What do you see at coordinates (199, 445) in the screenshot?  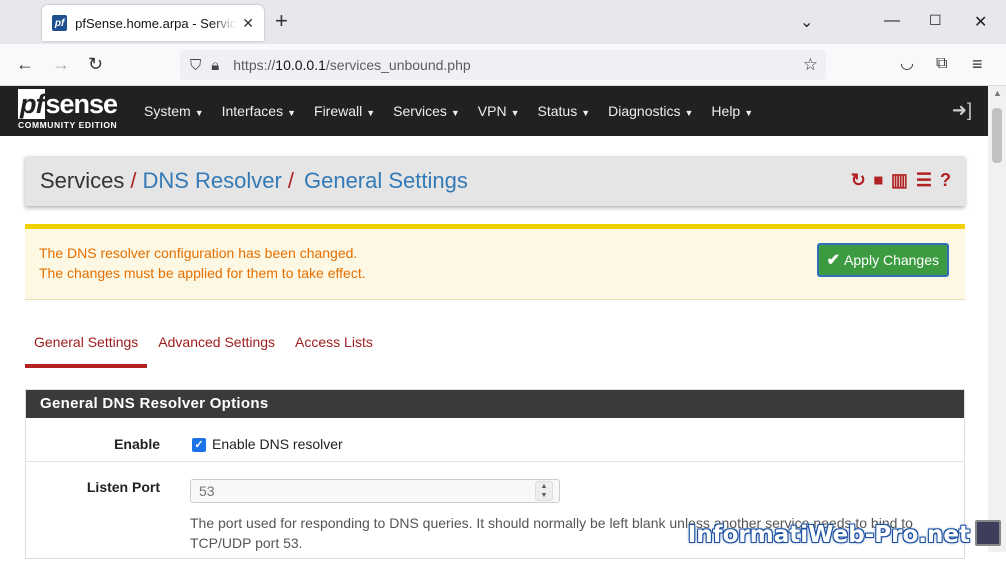 I see `enable-dns-resolver-checkbox: ✓` at bounding box center [199, 445].